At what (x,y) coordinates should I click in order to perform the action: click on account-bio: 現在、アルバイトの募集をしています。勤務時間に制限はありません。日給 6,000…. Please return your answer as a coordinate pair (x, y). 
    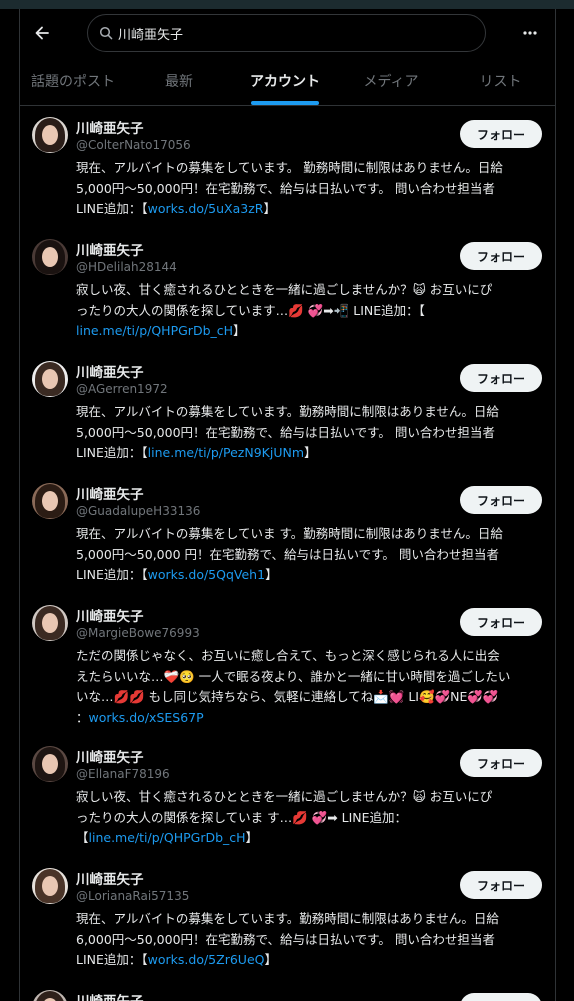
    Looking at the image, I should click on (310, 940).